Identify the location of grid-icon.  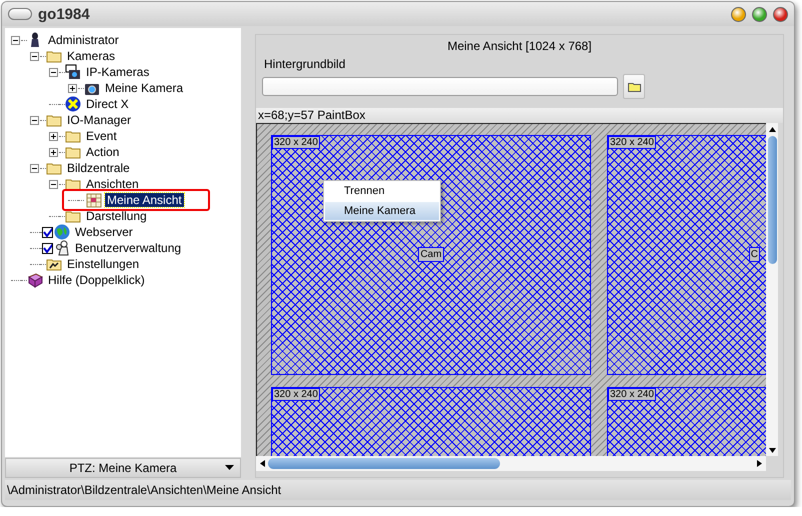
(94, 200).